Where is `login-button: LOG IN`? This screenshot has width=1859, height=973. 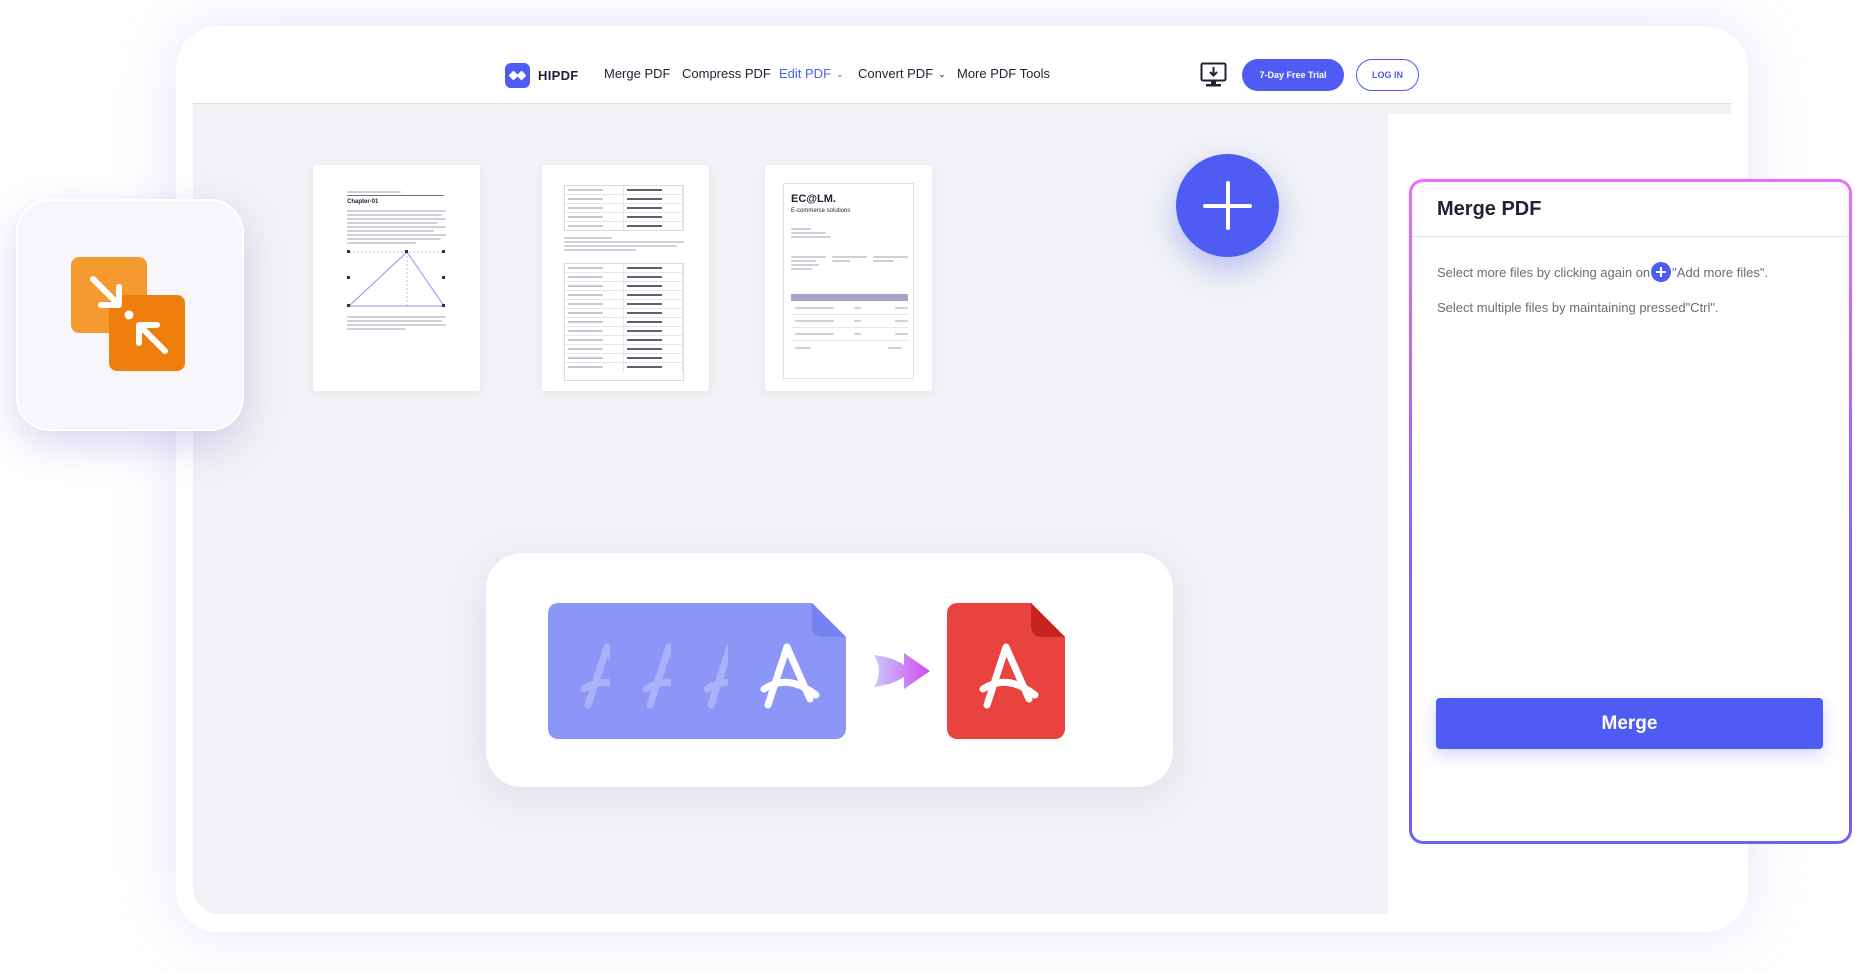 login-button: LOG IN is located at coordinates (1387, 75).